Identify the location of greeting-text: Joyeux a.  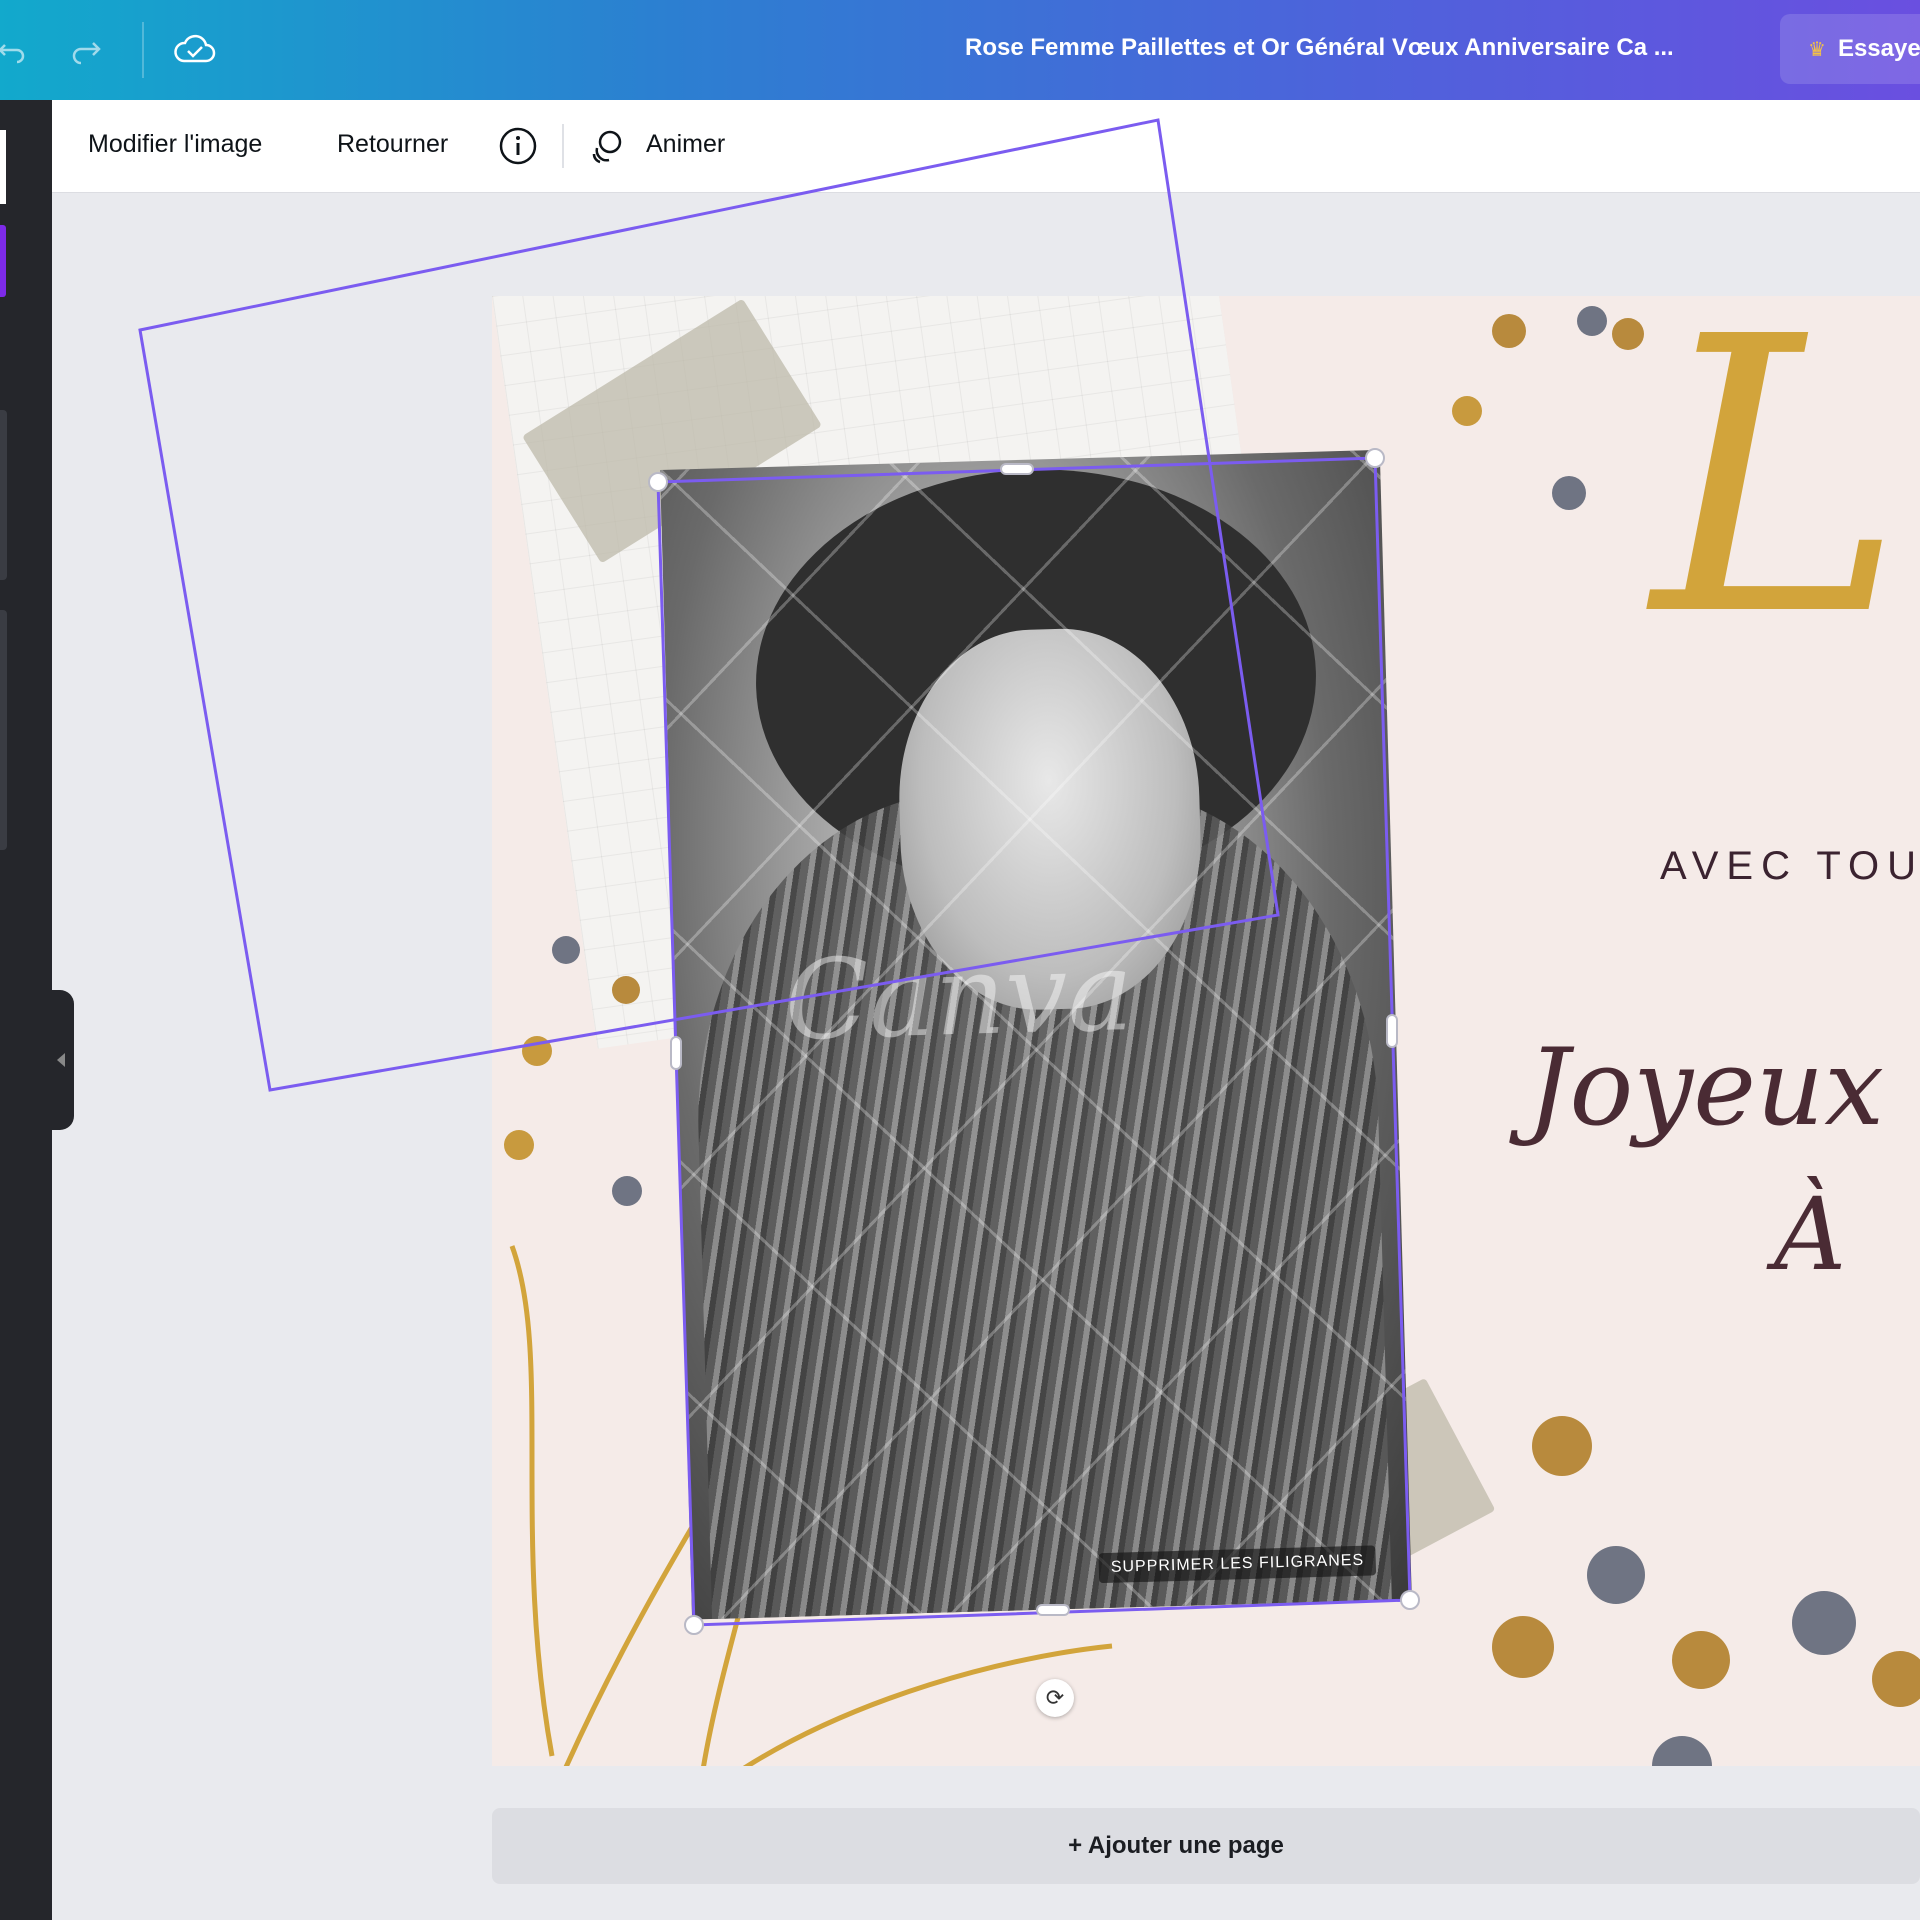
(1723, 1087).